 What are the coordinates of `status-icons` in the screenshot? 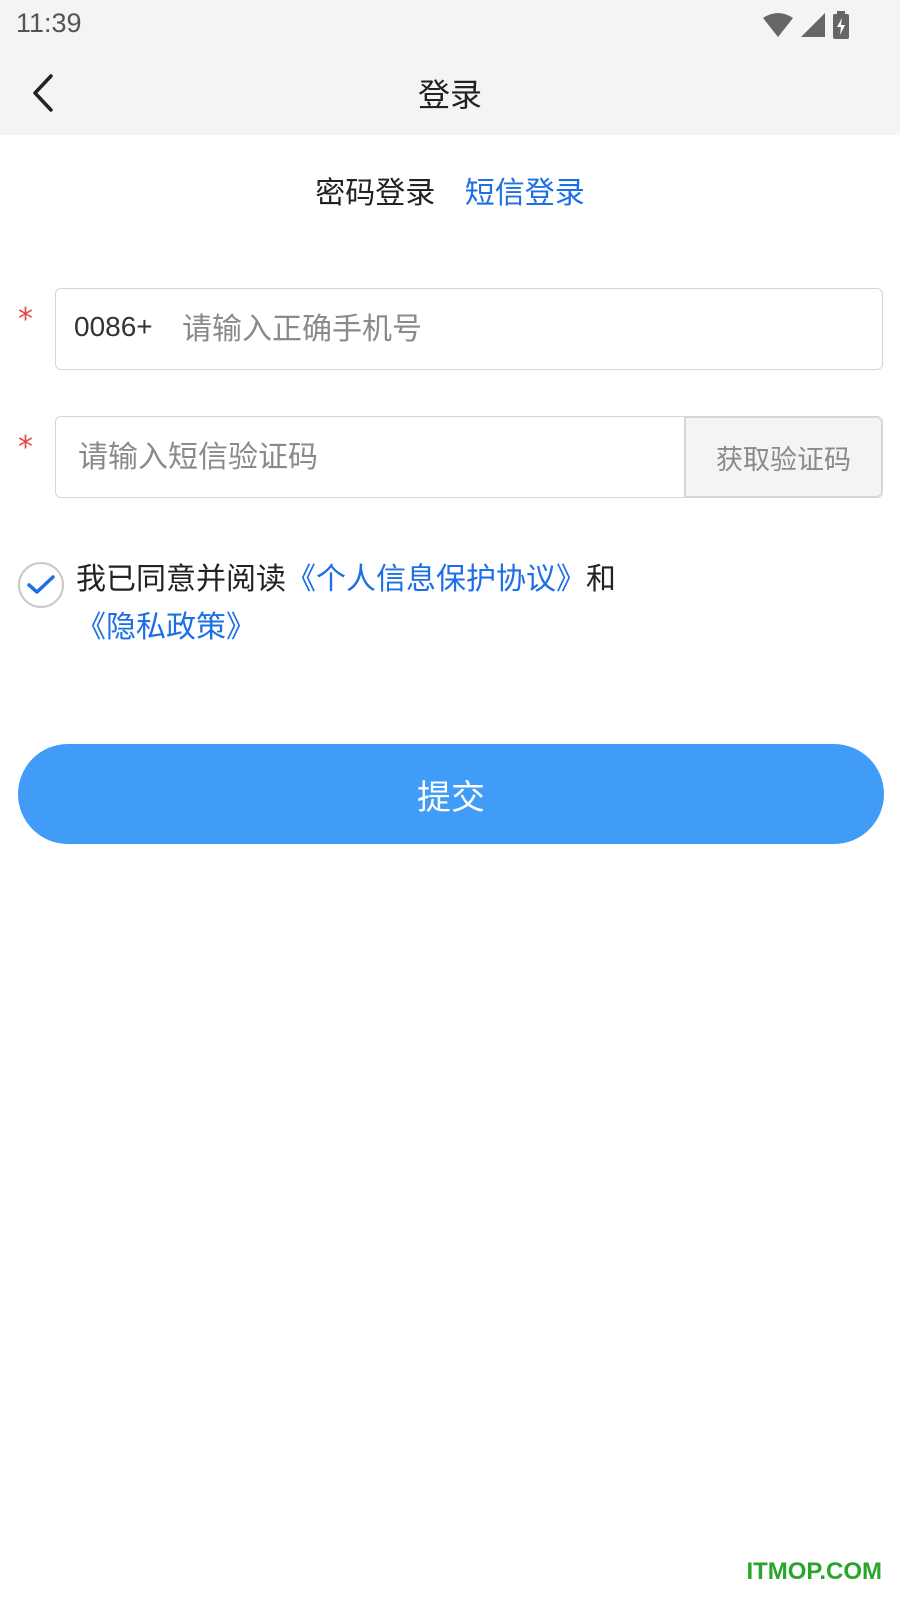 It's located at (806, 25).